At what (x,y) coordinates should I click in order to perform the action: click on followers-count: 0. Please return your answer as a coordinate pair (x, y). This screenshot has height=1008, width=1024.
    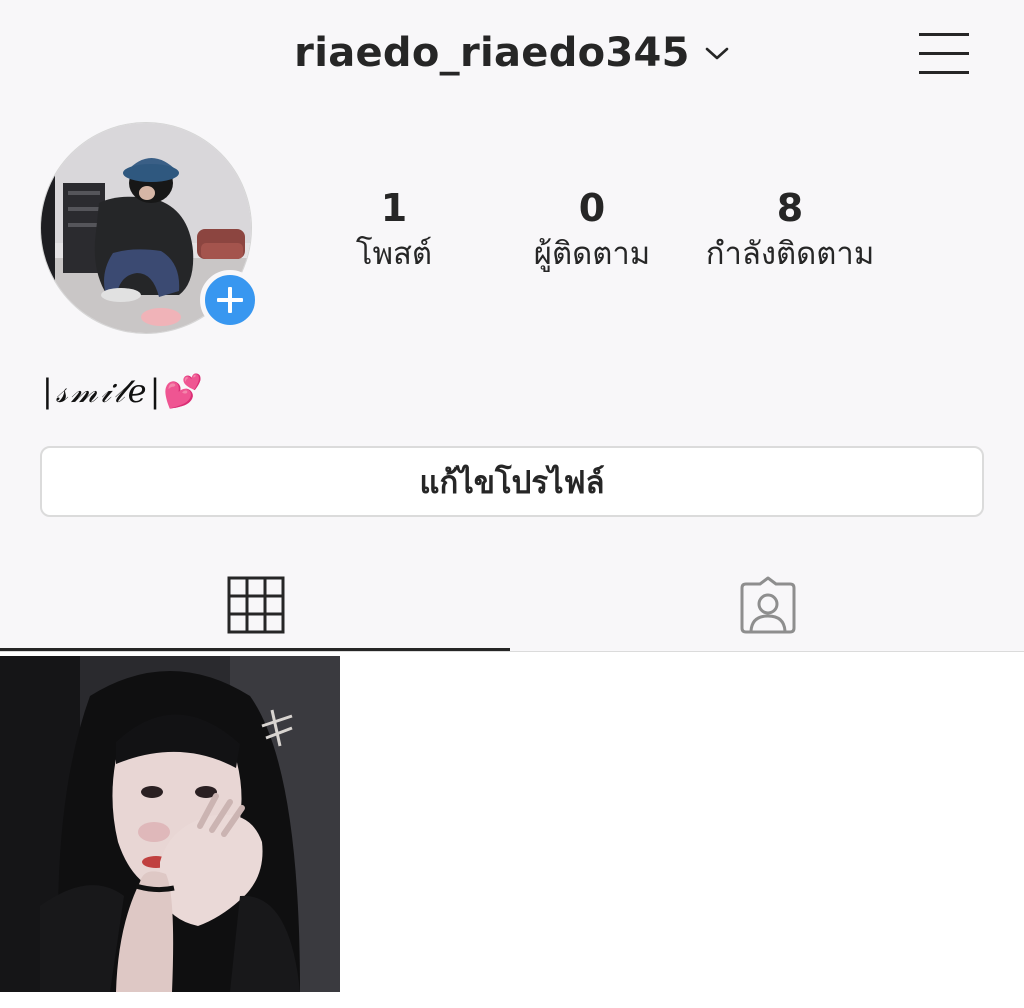
    Looking at the image, I should click on (592, 208).